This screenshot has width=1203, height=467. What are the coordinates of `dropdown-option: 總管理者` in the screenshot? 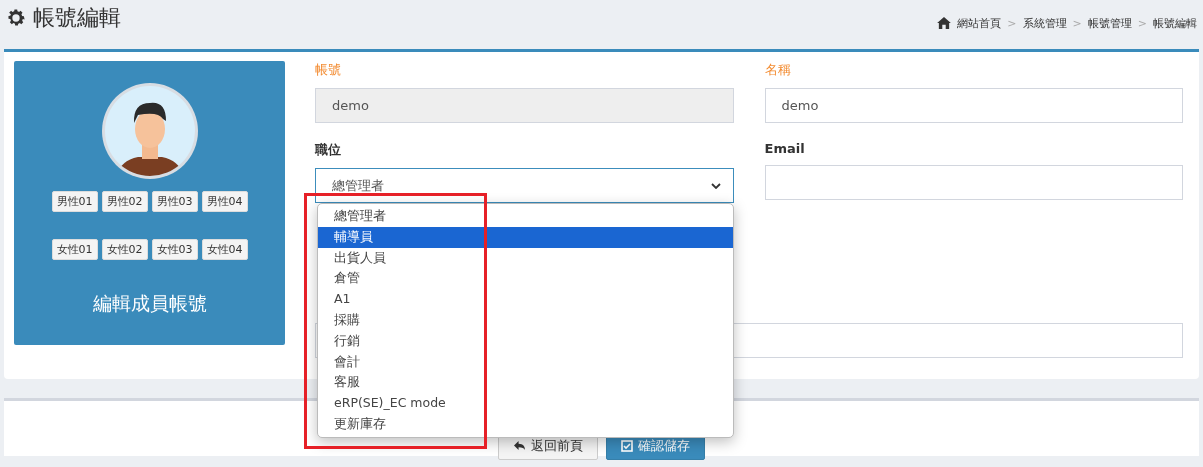 It's located at (525, 216).